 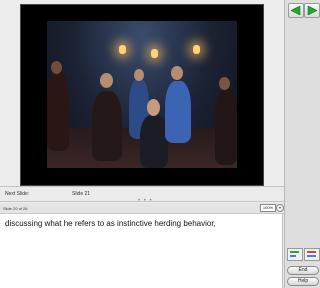 What do you see at coordinates (178, 112) in the screenshot?
I see `photo-person-right-blue` at bounding box center [178, 112].